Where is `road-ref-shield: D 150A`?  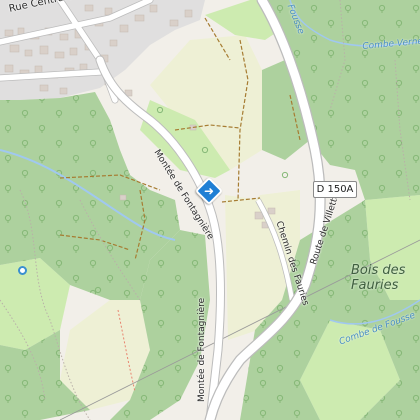
road-ref-shield: D 150A is located at coordinates (335, 189).